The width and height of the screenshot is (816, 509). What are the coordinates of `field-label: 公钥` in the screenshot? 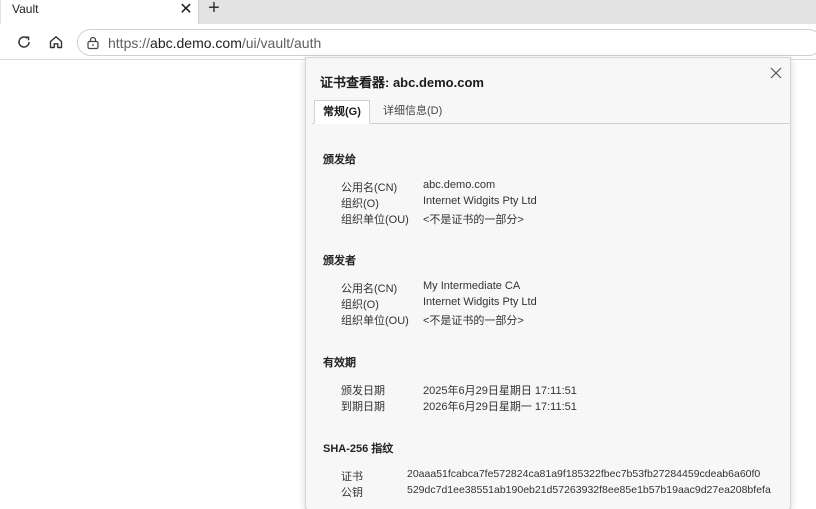 It's located at (352, 493).